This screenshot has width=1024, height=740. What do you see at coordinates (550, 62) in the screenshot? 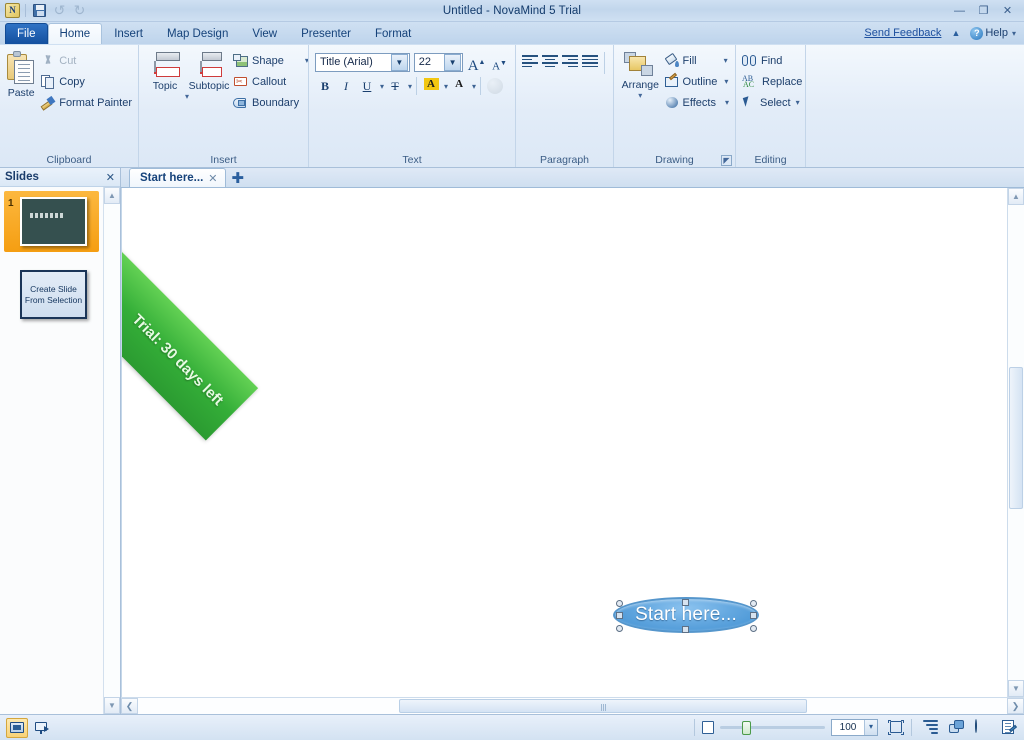
I see `align-center-button` at bounding box center [550, 62].